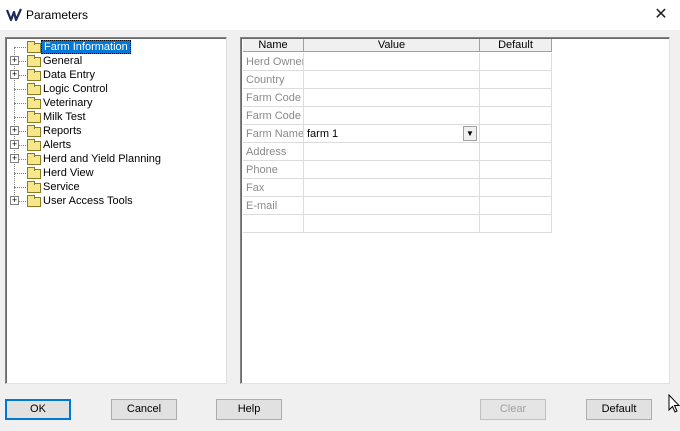 This screenshot has height=431, width=680. I want to click on tree-item: + Alerts, so click(115, 145).